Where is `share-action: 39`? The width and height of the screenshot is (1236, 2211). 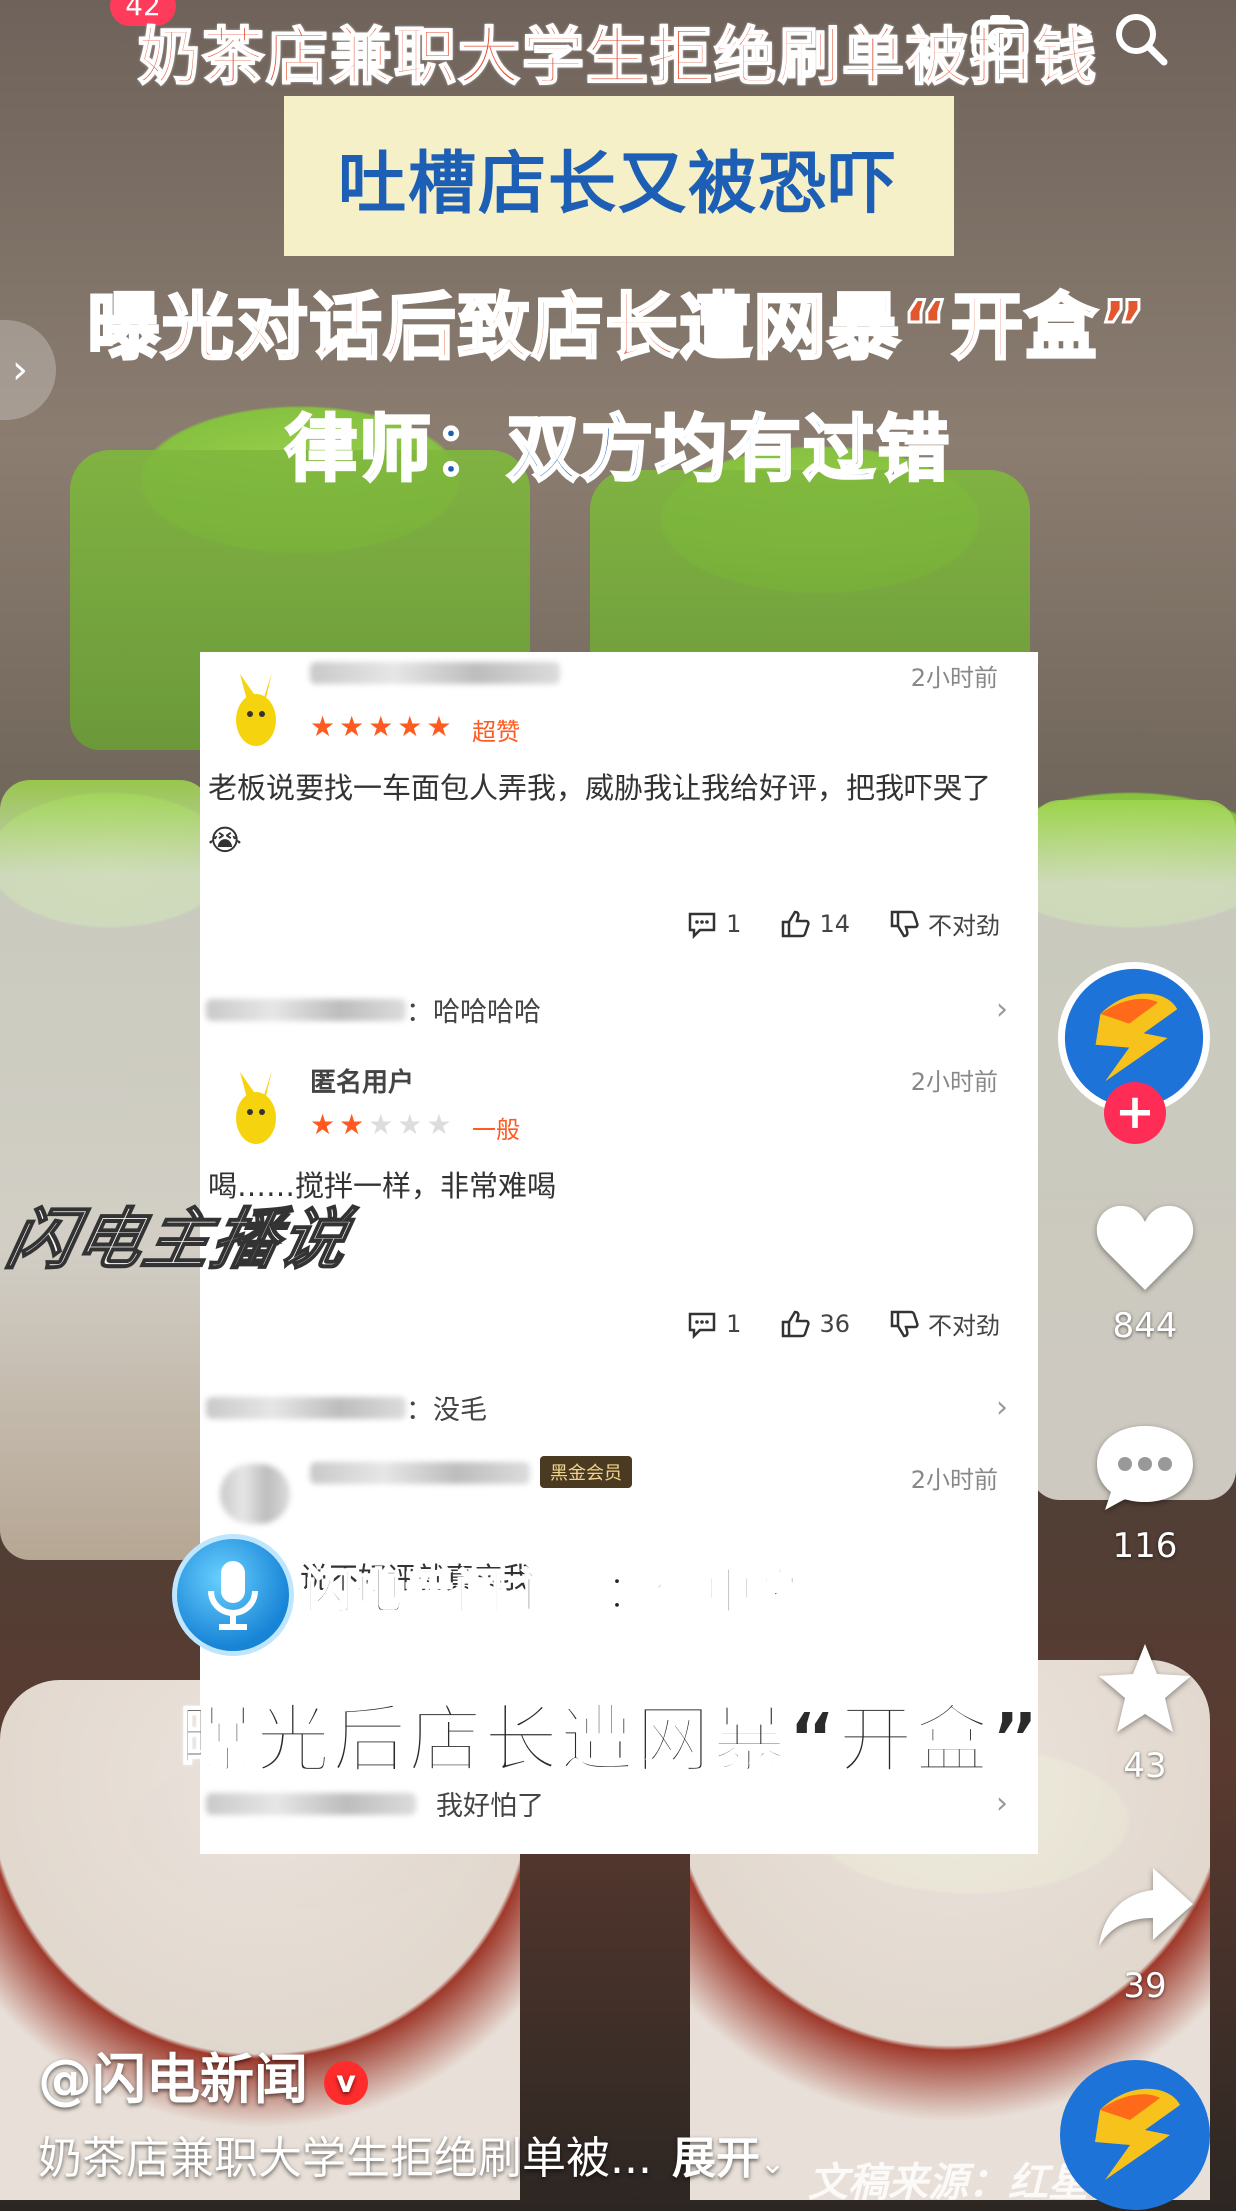 share-action: 39 is located at coordinates (1145, 1933).